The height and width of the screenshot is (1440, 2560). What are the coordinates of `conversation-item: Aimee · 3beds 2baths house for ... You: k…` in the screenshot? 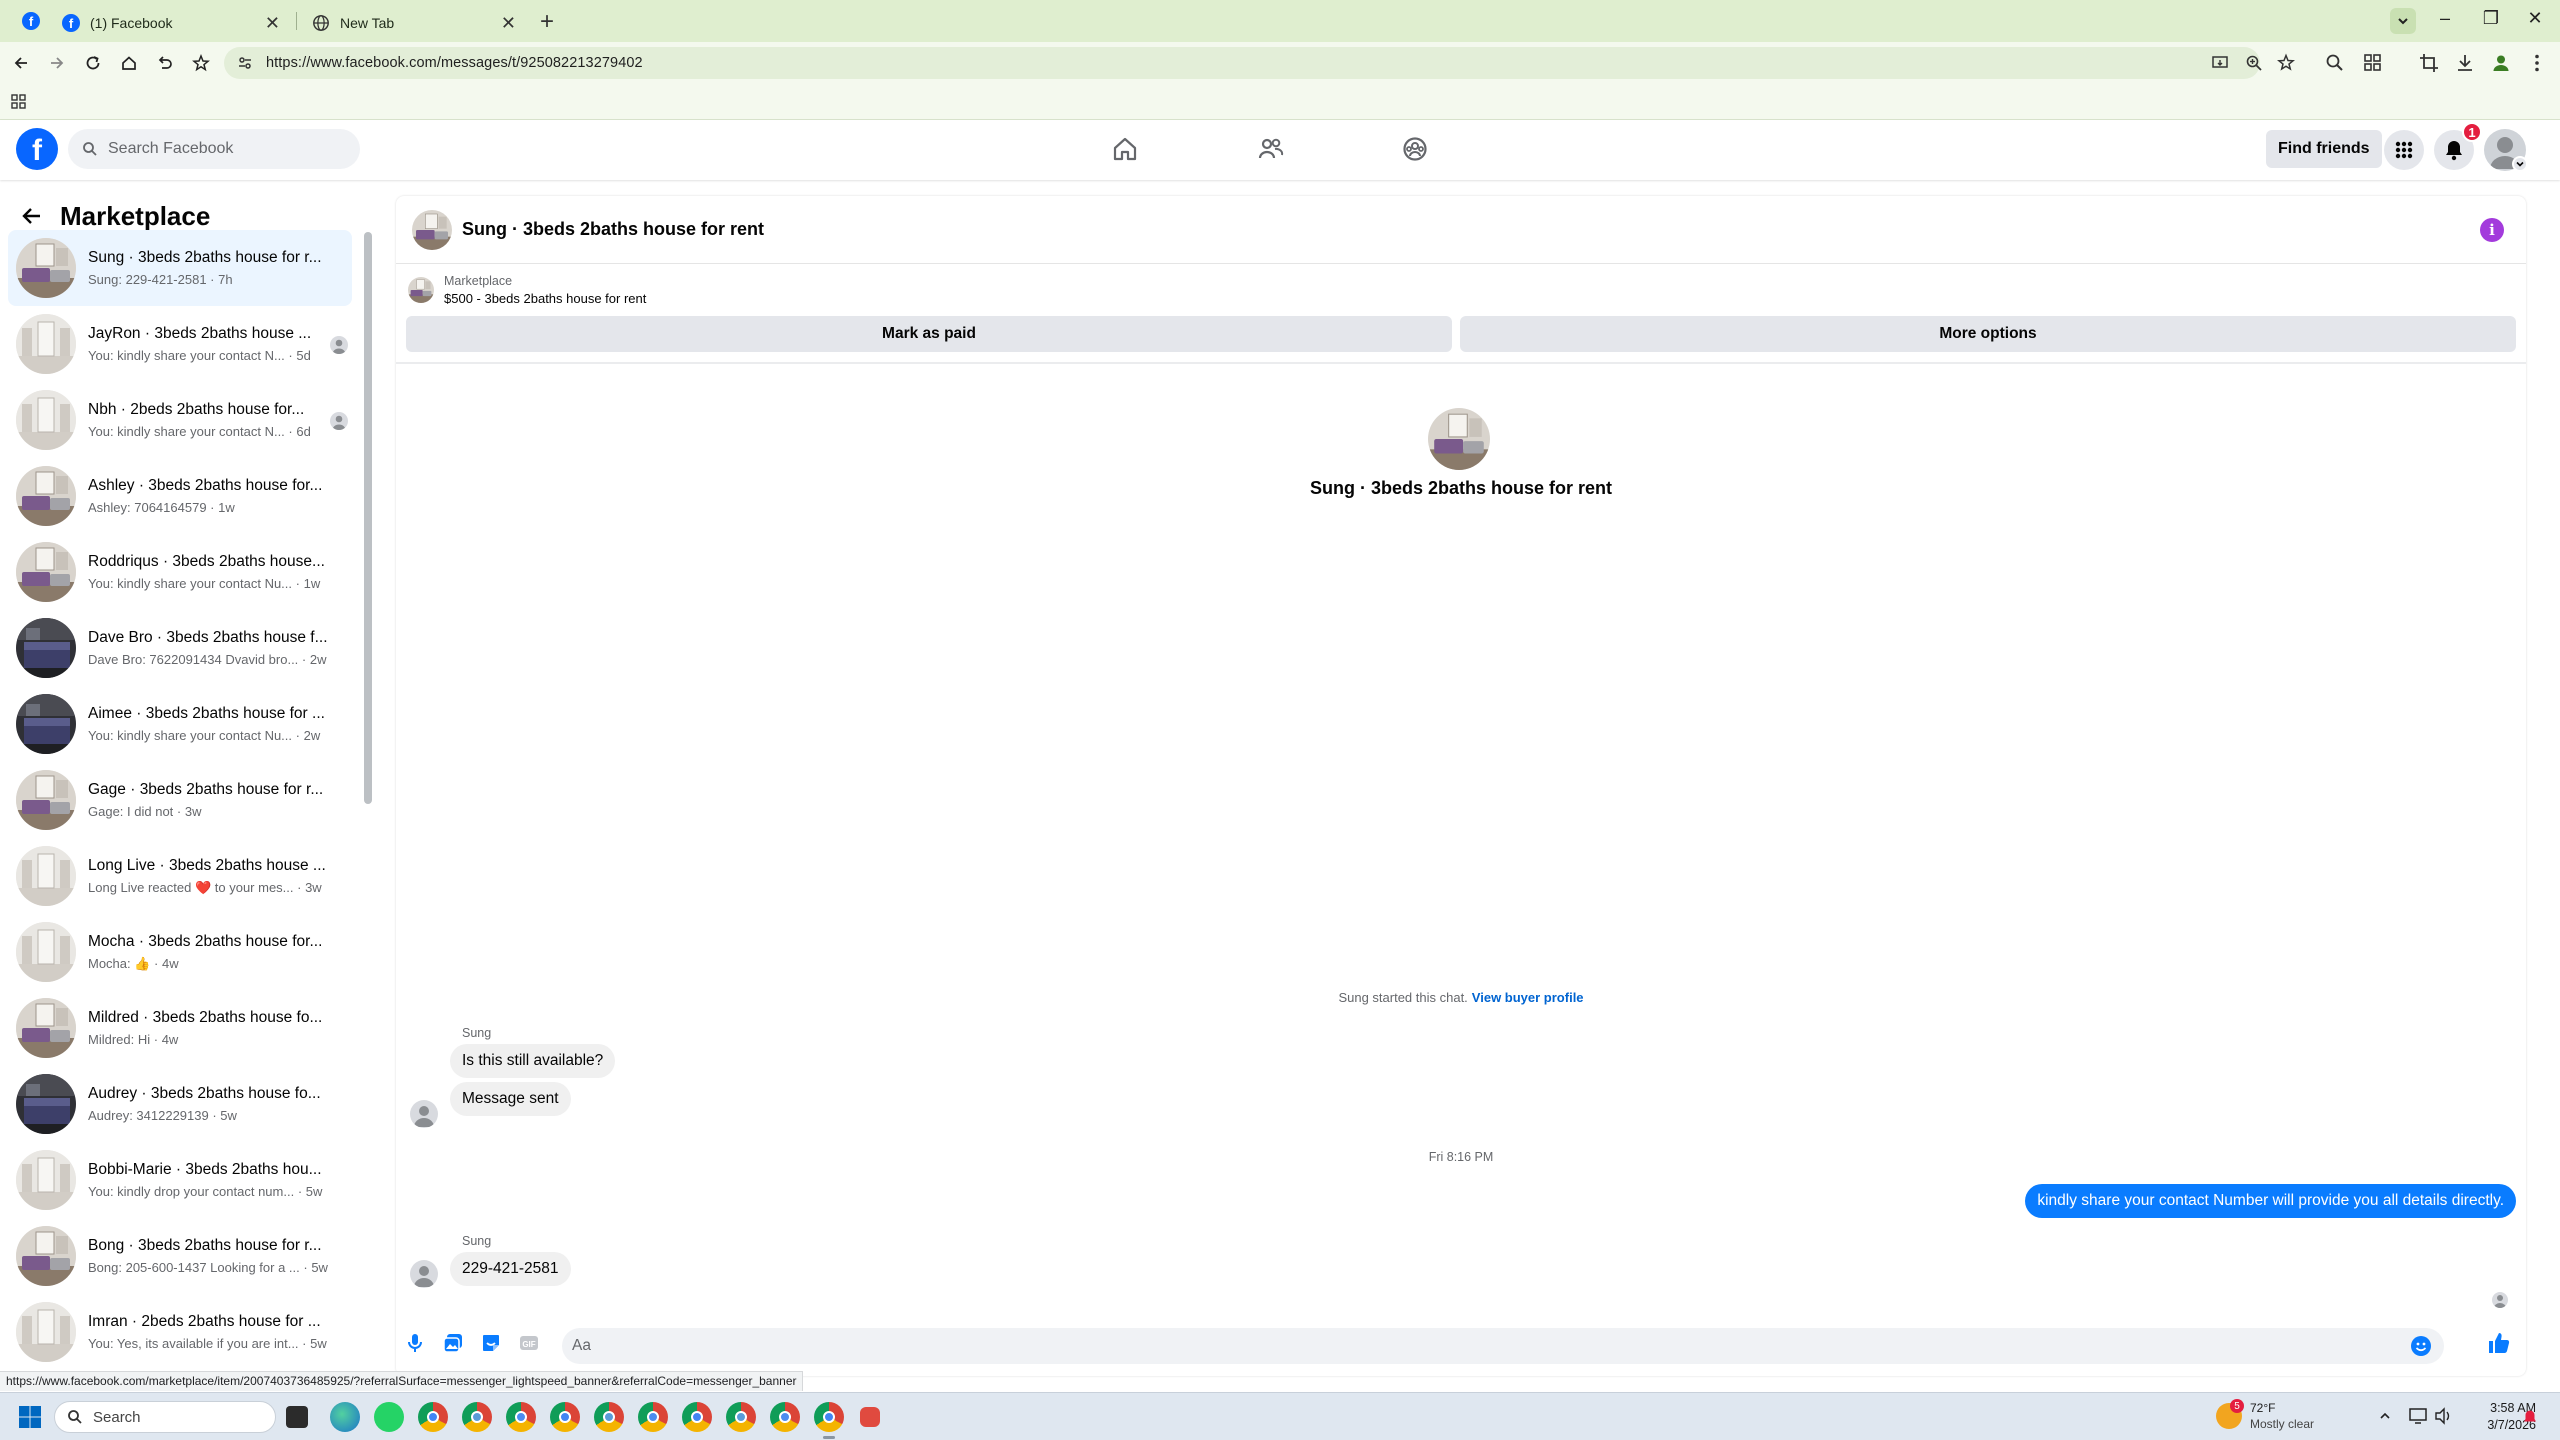 It's located at (180, 724).